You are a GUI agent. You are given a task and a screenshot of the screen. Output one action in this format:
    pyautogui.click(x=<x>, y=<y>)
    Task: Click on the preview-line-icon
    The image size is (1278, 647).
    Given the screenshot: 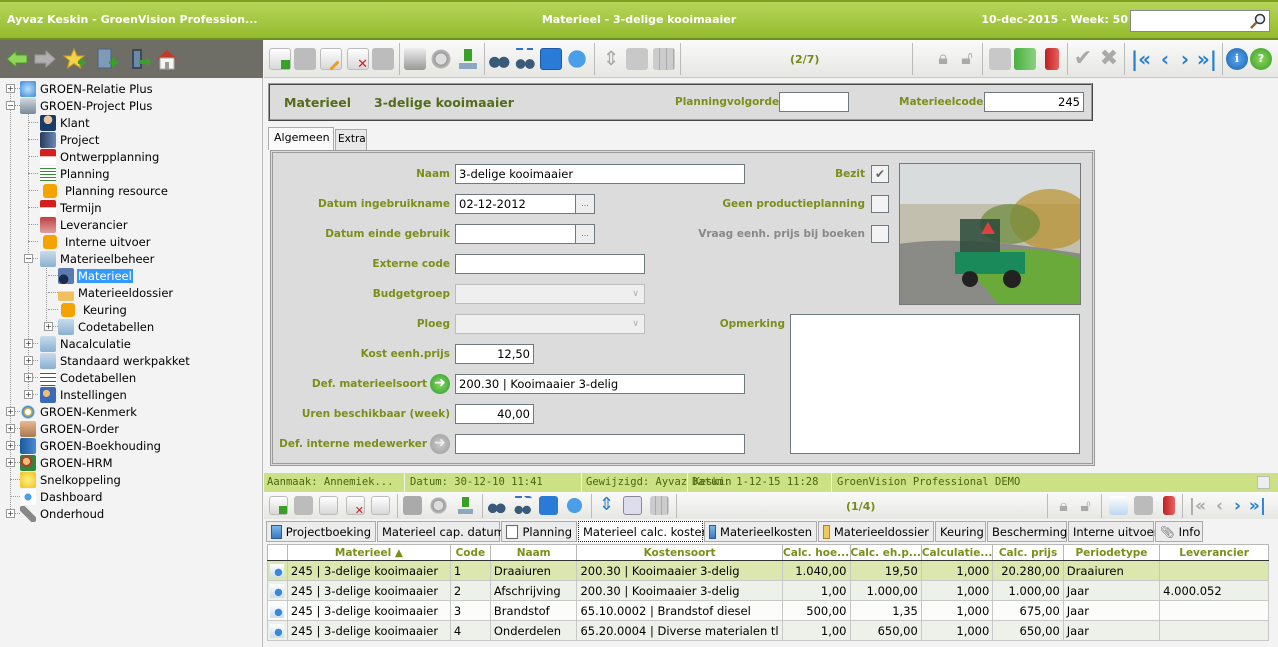 What is the action you would take?
    pyautogui.click(x=1118, y=505)
    